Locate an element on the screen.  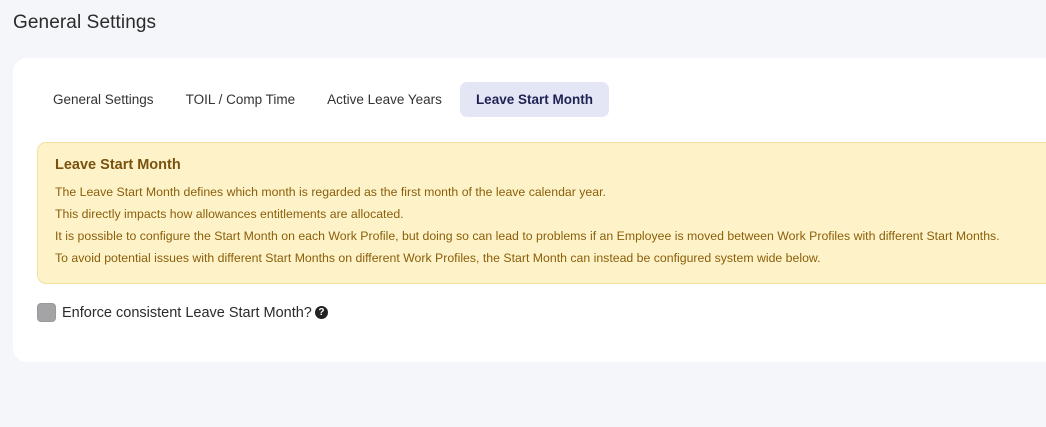
tab-leave-start-month: Leave Start Month is located at coordinates (534, 99).